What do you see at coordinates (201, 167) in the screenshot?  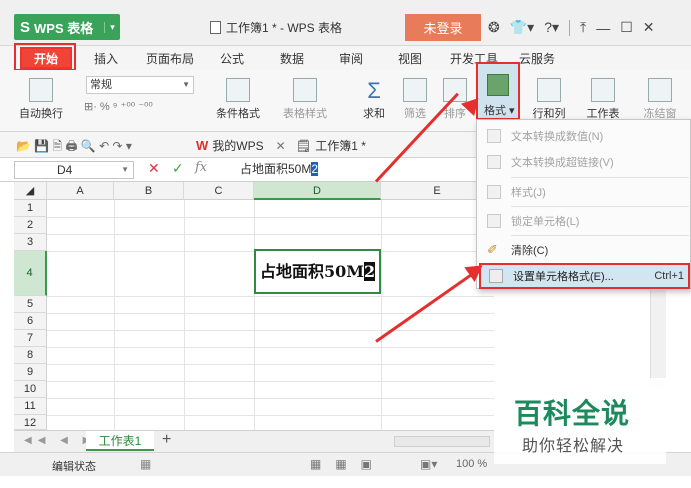 I see `fx-icon: fx` at bounding box center [201, 167].